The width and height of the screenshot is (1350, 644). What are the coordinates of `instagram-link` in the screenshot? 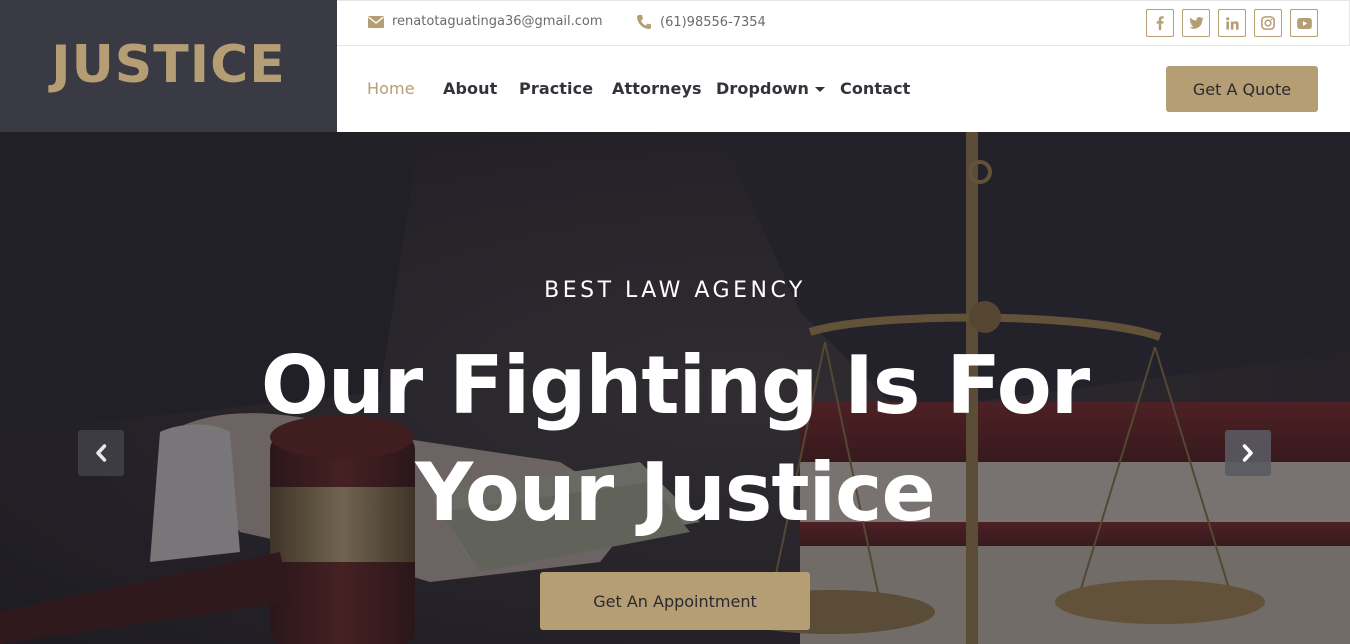 It's located at (1268, 23).